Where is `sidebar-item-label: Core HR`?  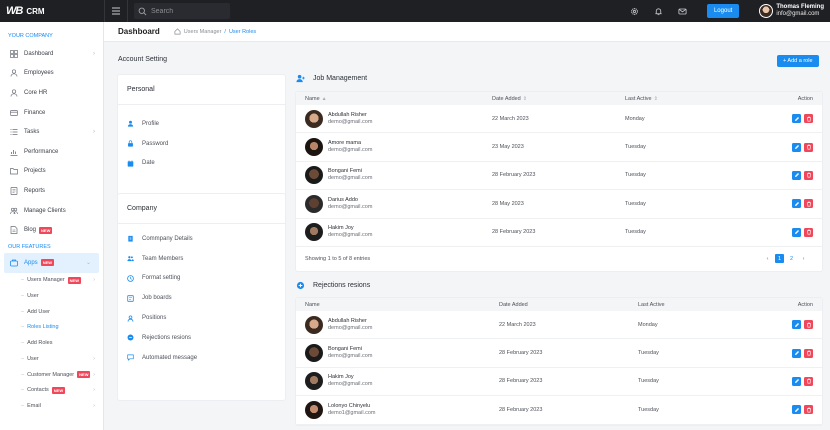 sidebar-item-label: Core HR is located at coordinates (36, 92).